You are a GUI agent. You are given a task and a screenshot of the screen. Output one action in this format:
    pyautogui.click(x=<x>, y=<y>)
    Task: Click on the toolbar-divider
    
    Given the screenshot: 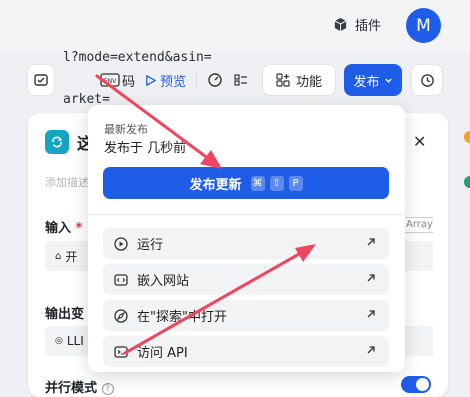 What is the action you would take?
    pyautogui.click(x=197, y=80)
    